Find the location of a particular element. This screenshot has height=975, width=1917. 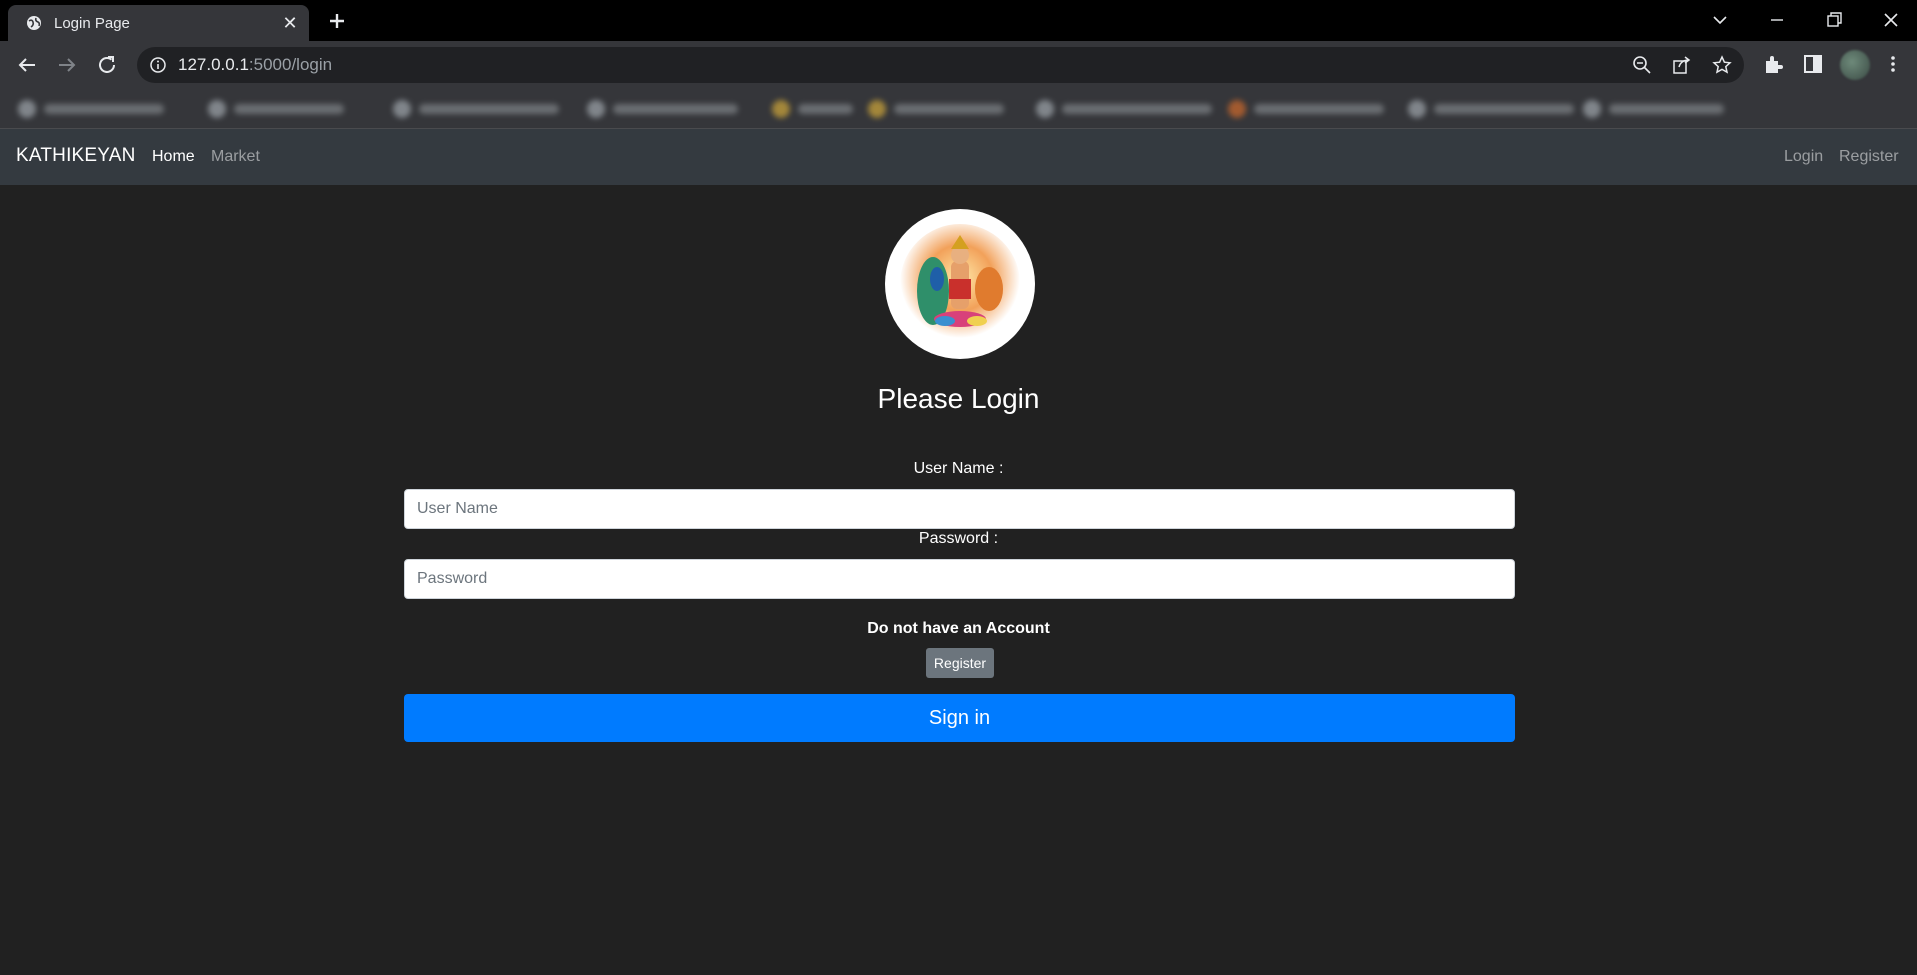

restore-icon is located at coordinates (1834, 20).